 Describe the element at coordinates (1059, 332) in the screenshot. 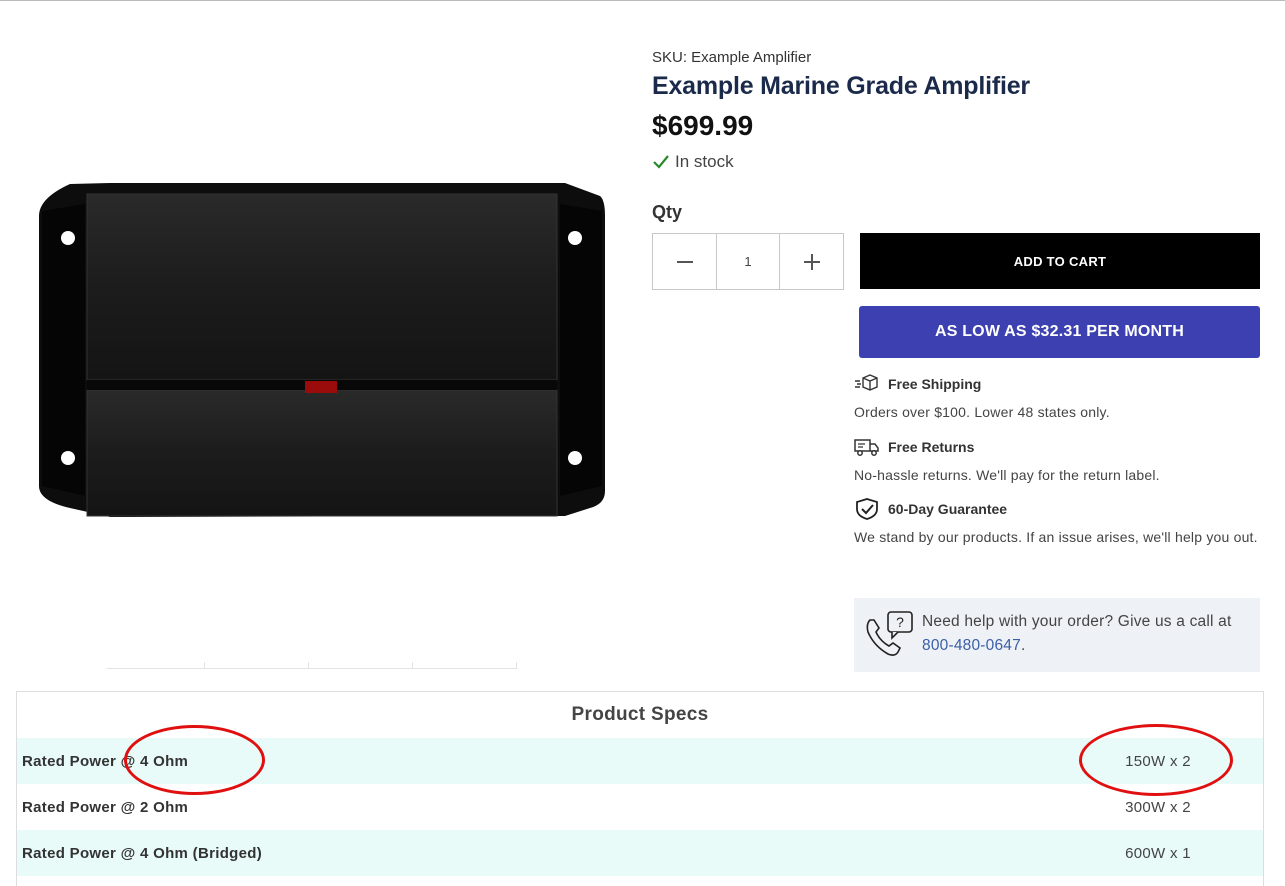

I see `financing-button: AS LOW AS $32.31 PER MONTH` at that location.